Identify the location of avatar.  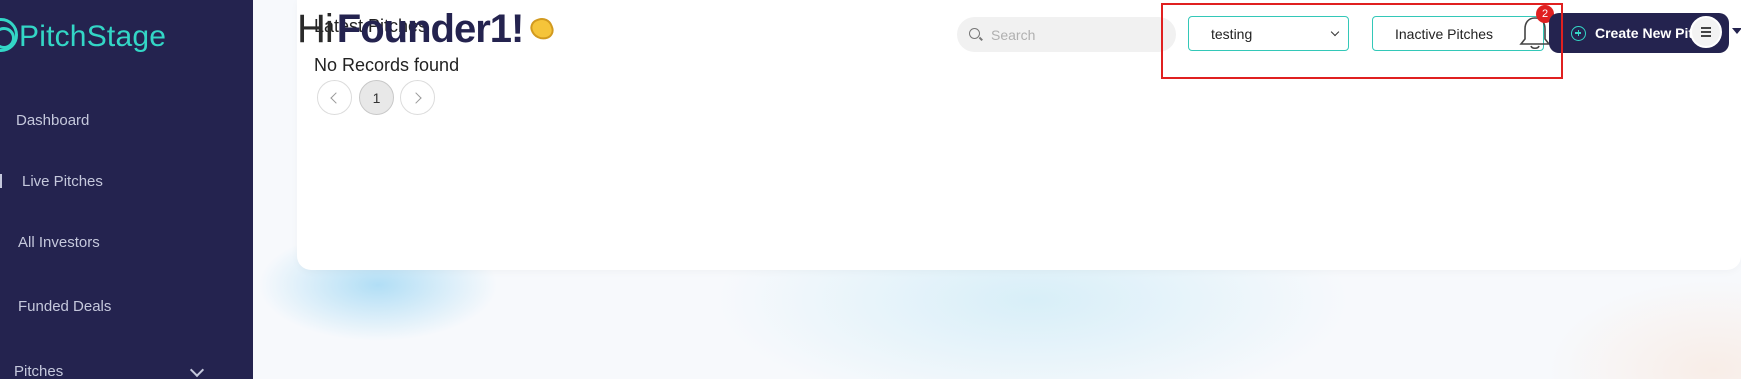
(1706, 32).